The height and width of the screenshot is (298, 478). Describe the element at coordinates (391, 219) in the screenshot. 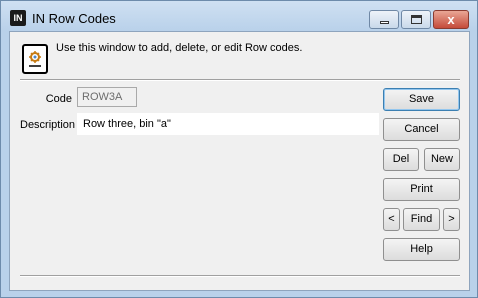

I see `previous-button: <` at that location.